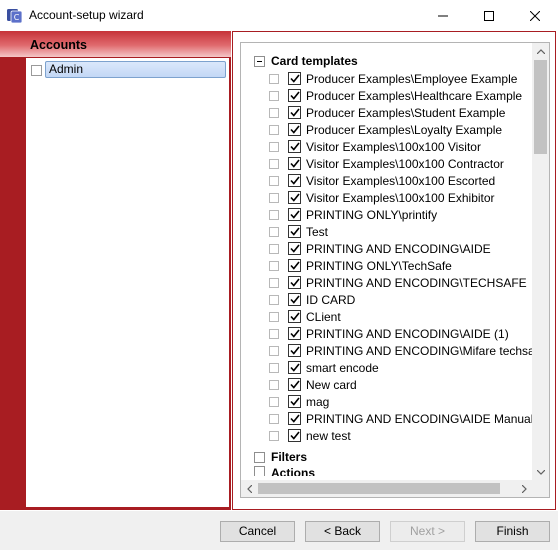  What do you see at coordinates (402, 282) in the screenshot?
I see `template-row: PRINTING AND ENCODING\TECHSAFE` at bounding box center [402, 282].